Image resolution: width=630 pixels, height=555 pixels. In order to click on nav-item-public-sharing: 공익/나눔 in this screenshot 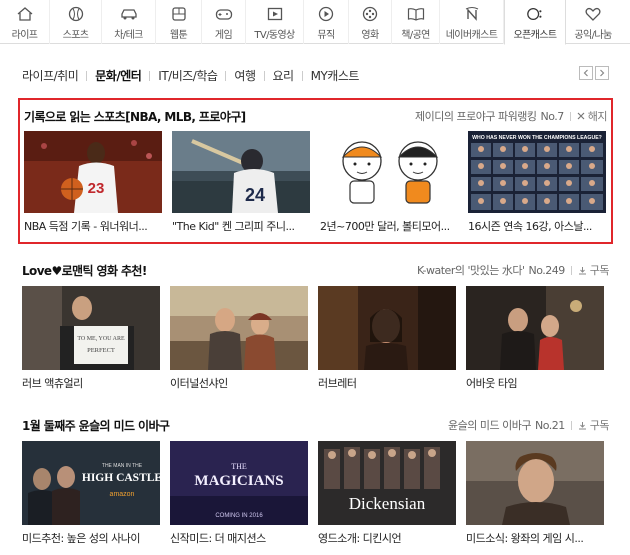, I will do `click(593, 22)`.